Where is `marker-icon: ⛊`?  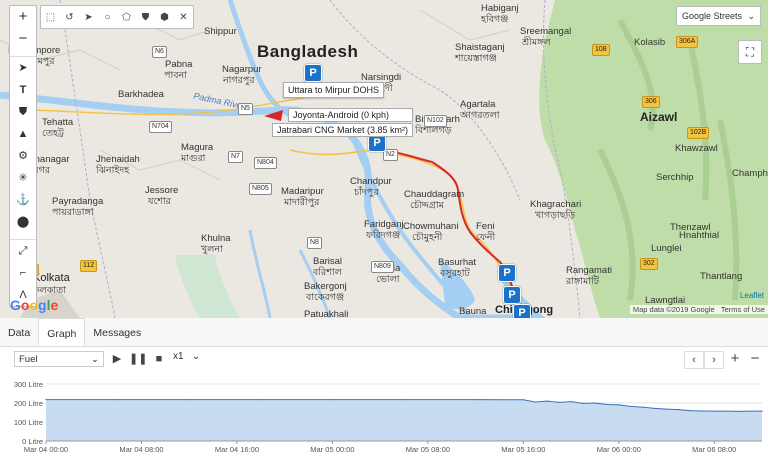
marker-icon: ⛊ is located at coordinates (146, 17).